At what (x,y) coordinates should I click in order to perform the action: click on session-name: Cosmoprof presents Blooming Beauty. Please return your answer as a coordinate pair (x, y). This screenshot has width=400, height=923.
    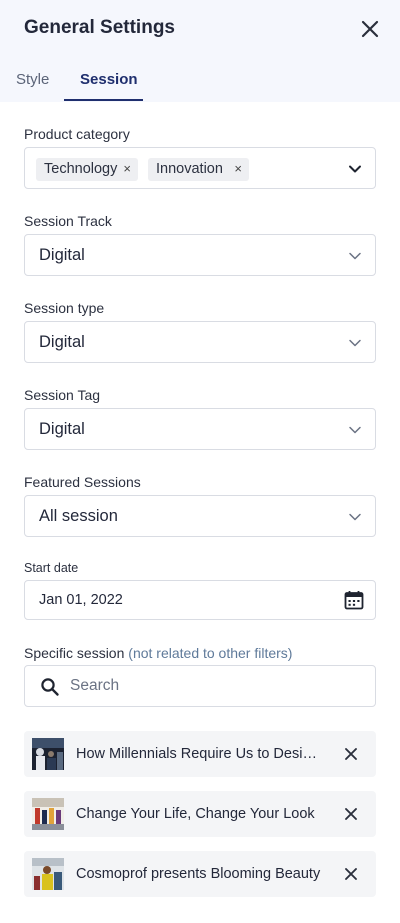
    Looking at the image, I should click on (198, 874).